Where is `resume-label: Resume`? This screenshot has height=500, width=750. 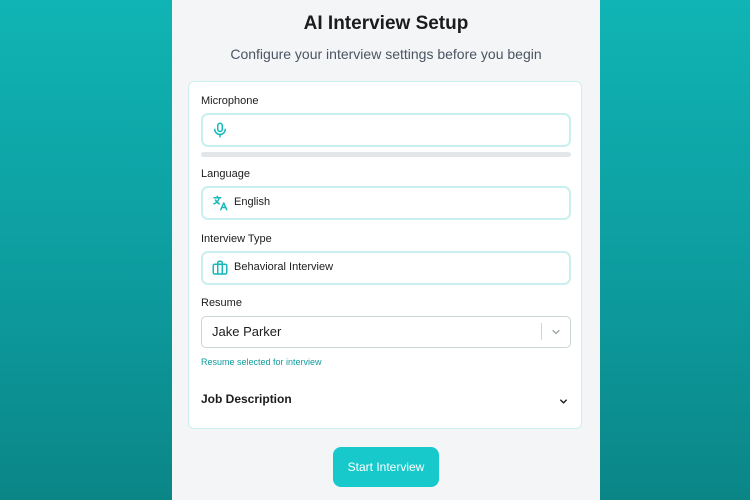 resume-label: Resume is located at coordinates (221, 303).